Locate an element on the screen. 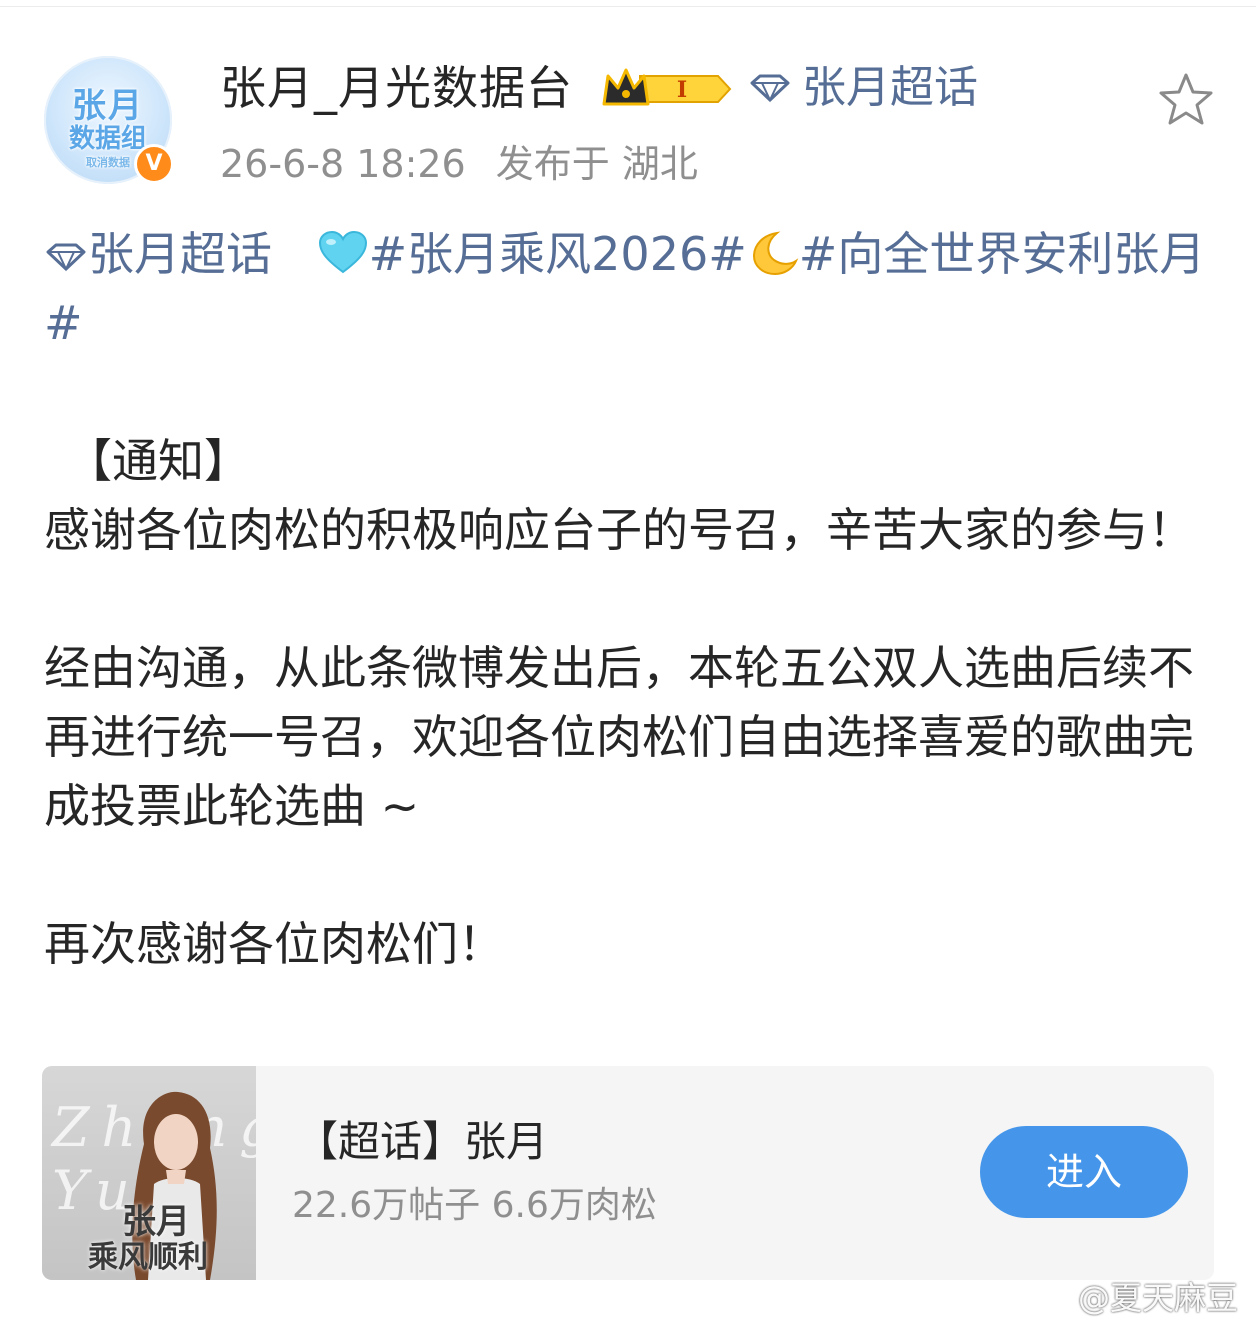  tag-hashtag-1: #张月乘风2026# is located at coordinates (558, 254).